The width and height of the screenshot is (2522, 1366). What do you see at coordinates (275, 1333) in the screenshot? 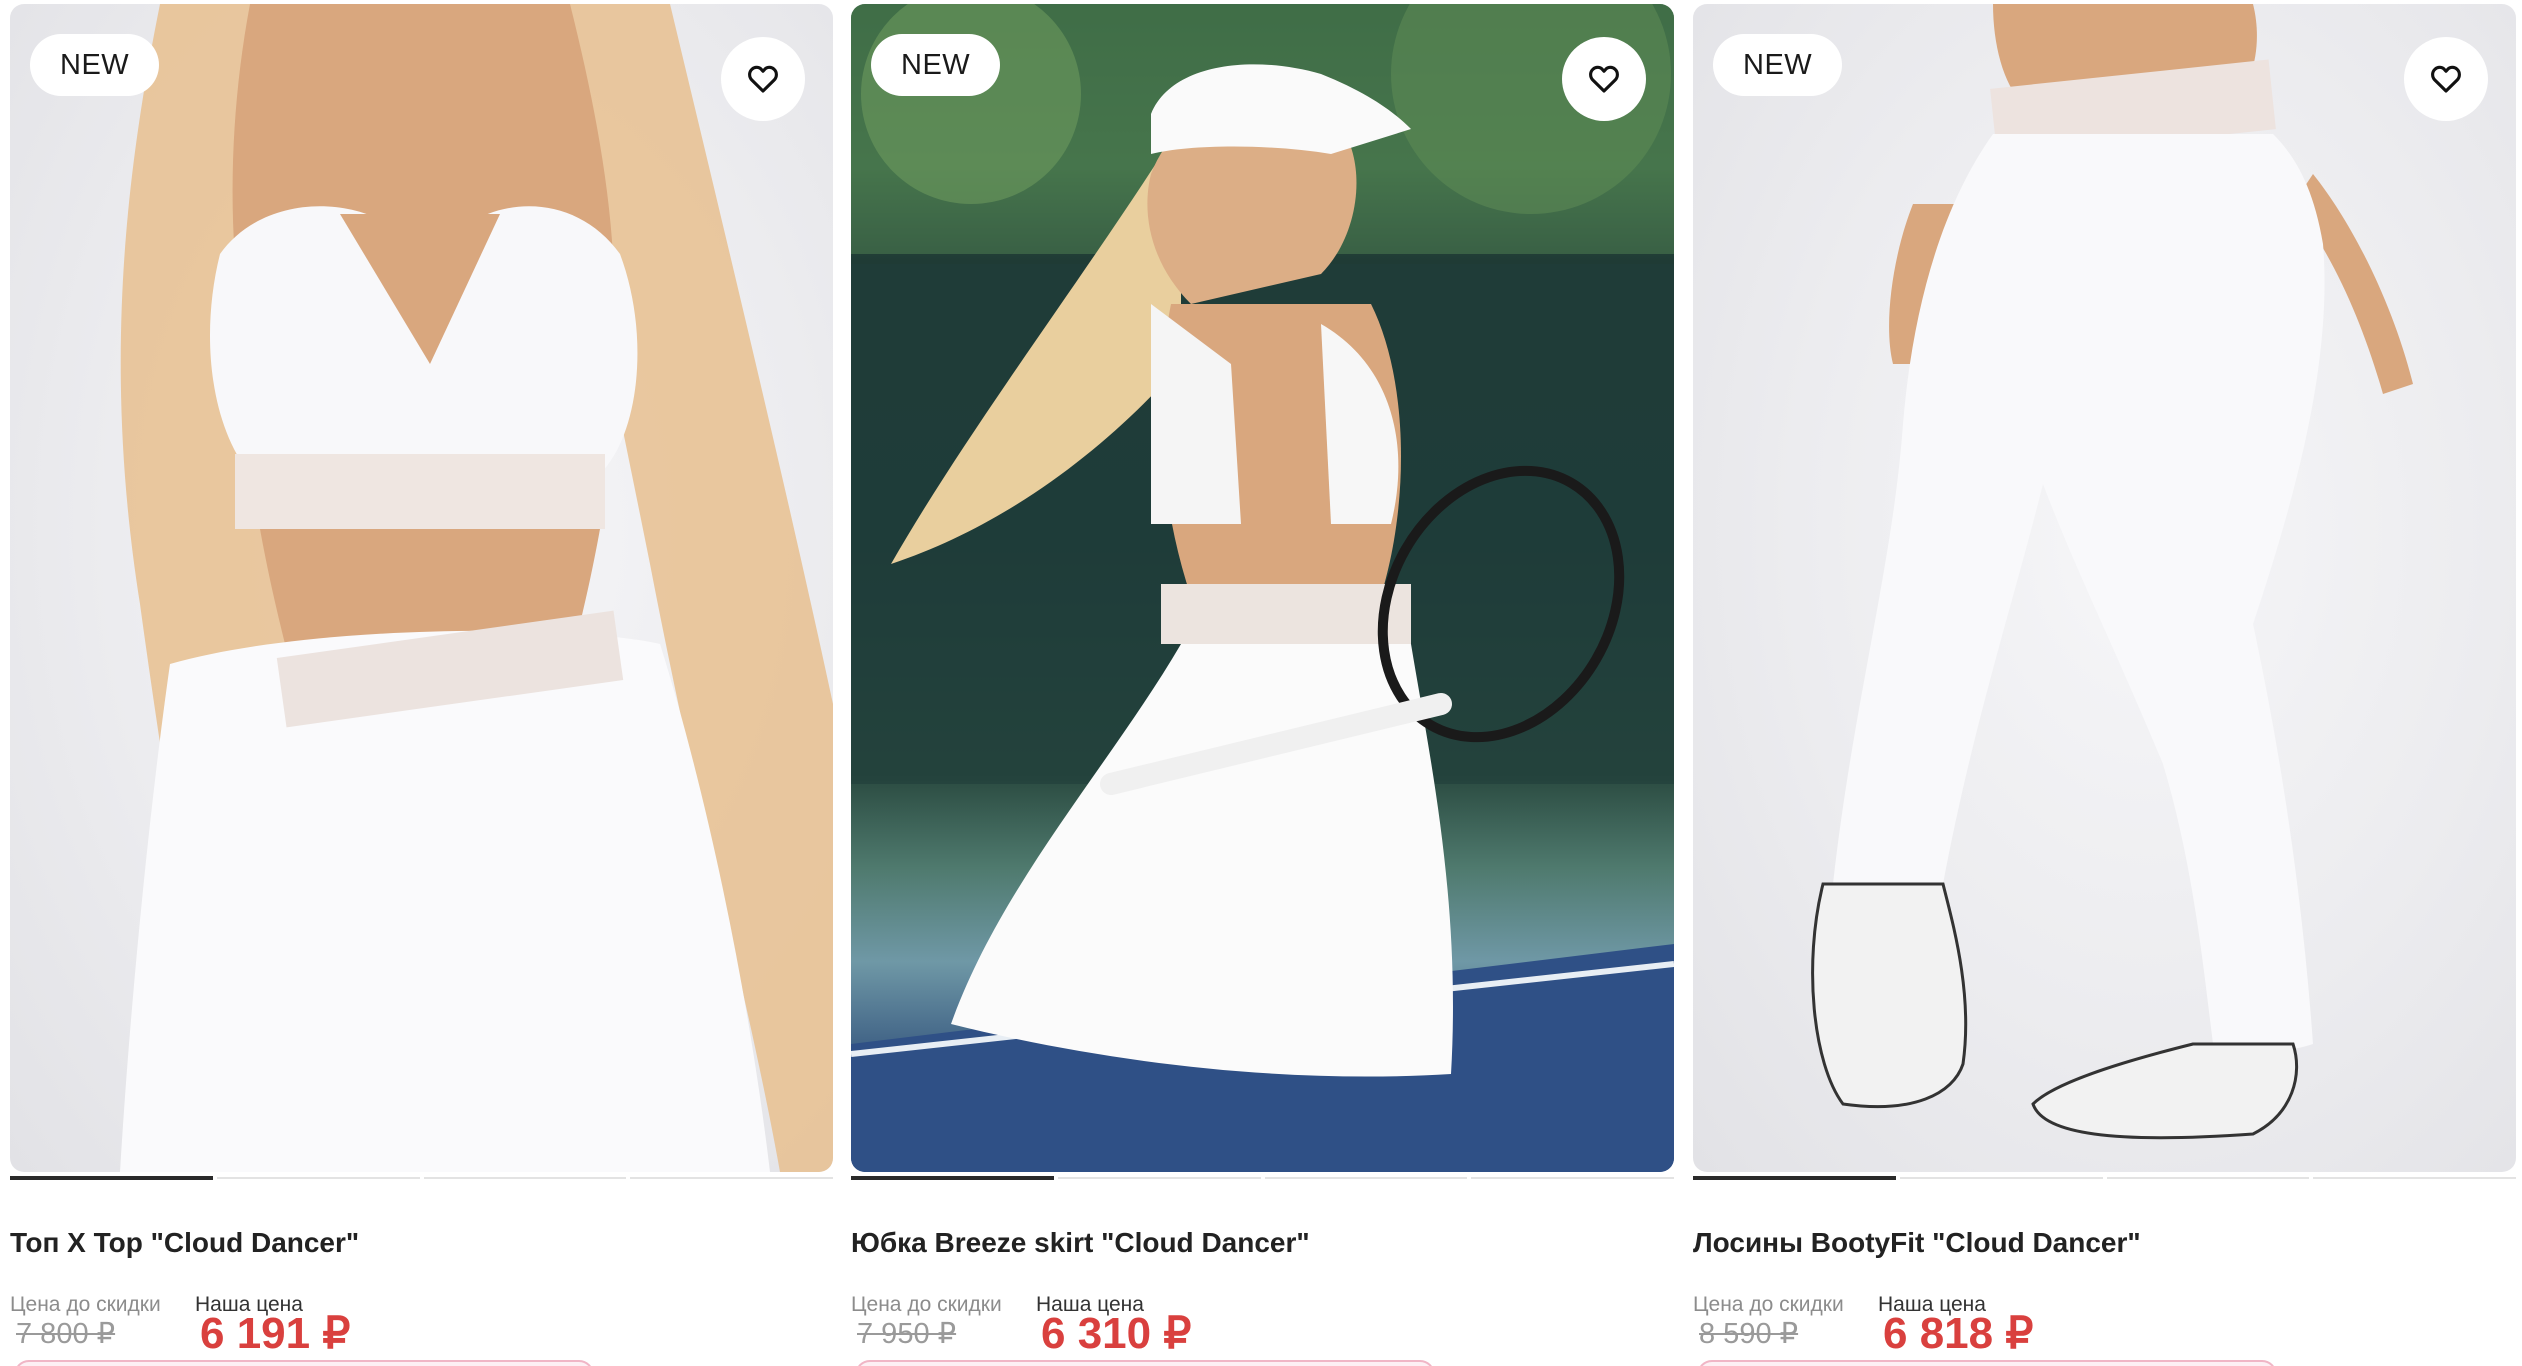
I see `sale-price: 6 191 ₽` at bounding box center [275, 1333].